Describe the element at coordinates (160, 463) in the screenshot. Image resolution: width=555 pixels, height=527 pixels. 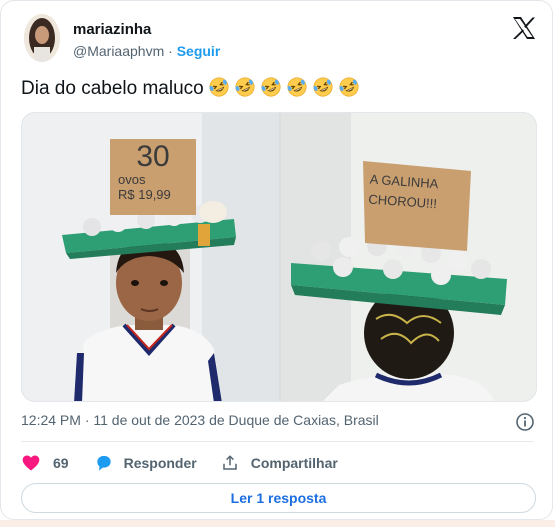
I see `reply-label: Responder` at that location.